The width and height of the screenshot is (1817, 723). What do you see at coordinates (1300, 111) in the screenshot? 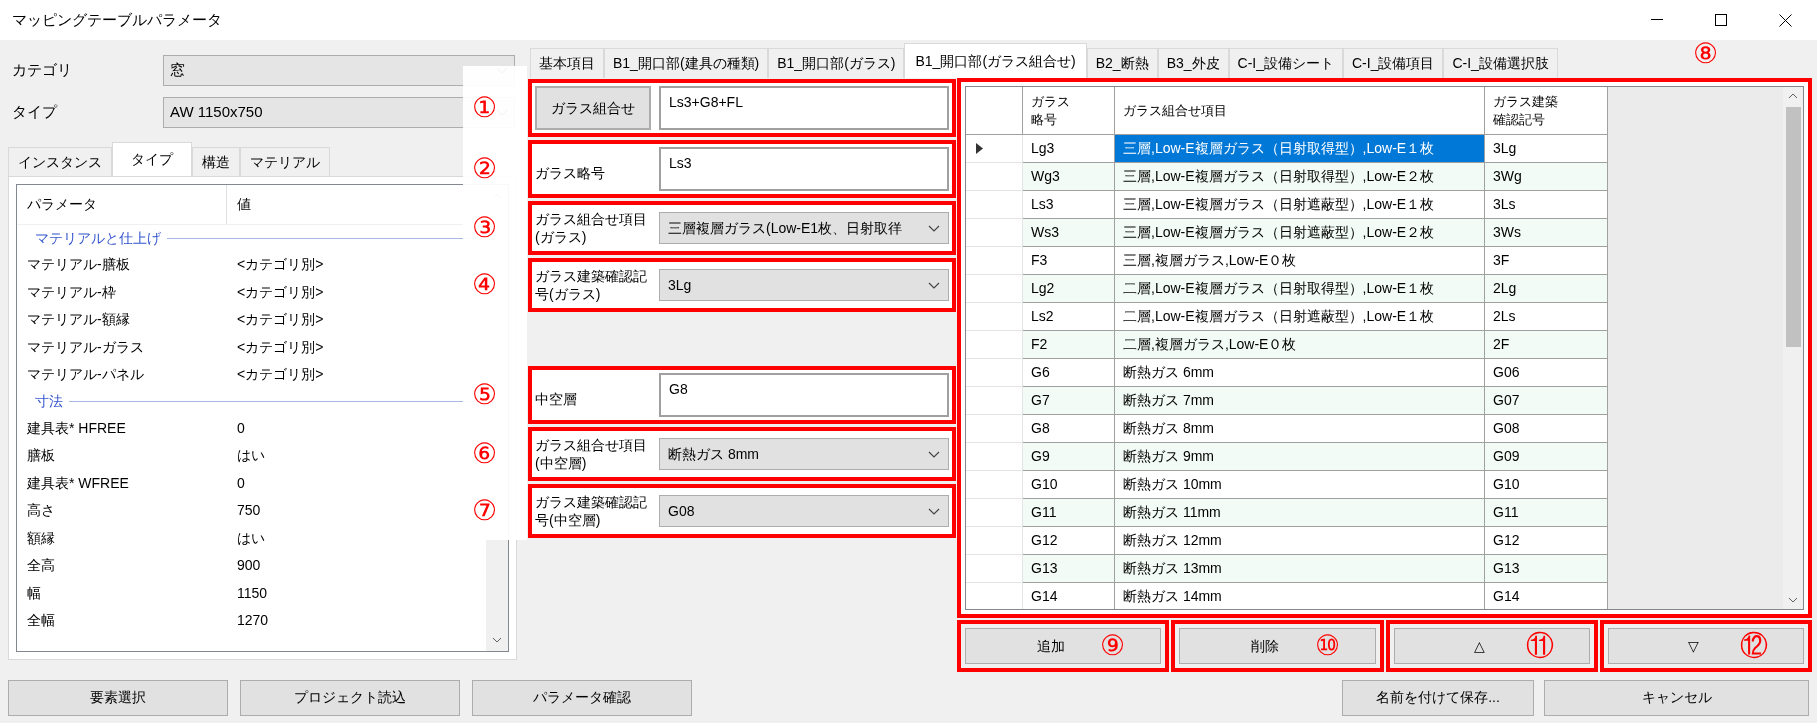
I see `column-header: ガラス組合せ項目` at bounding box center [1300, 111].